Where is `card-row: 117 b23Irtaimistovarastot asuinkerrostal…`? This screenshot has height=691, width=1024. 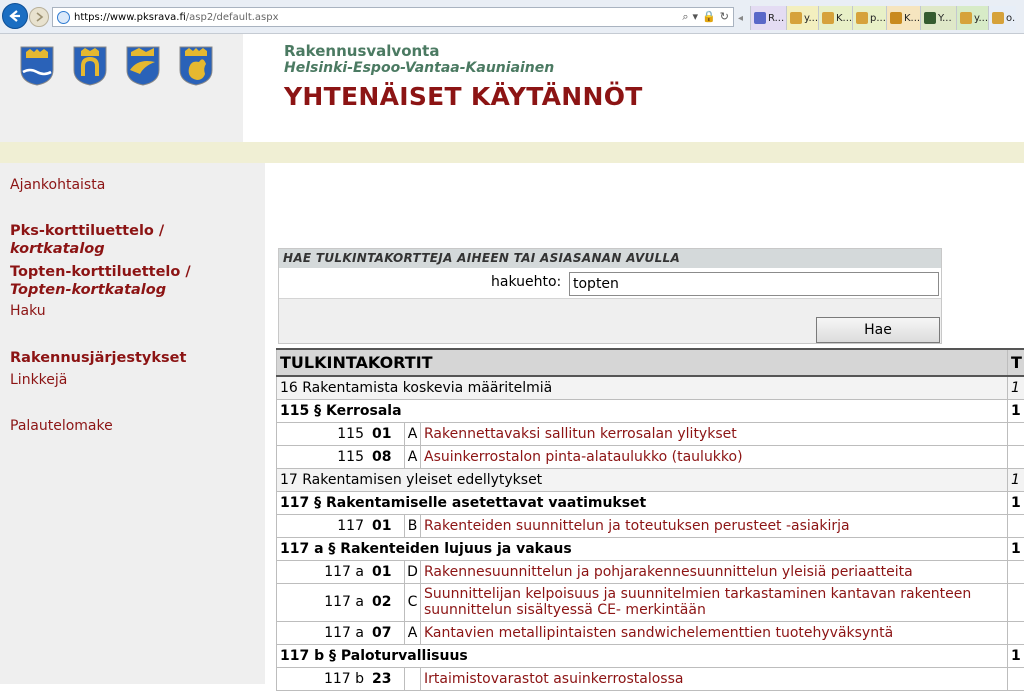 card-row: 117 b23Irtaimistovarastot asuinkerrostal… is located at coordinates (650, 678).